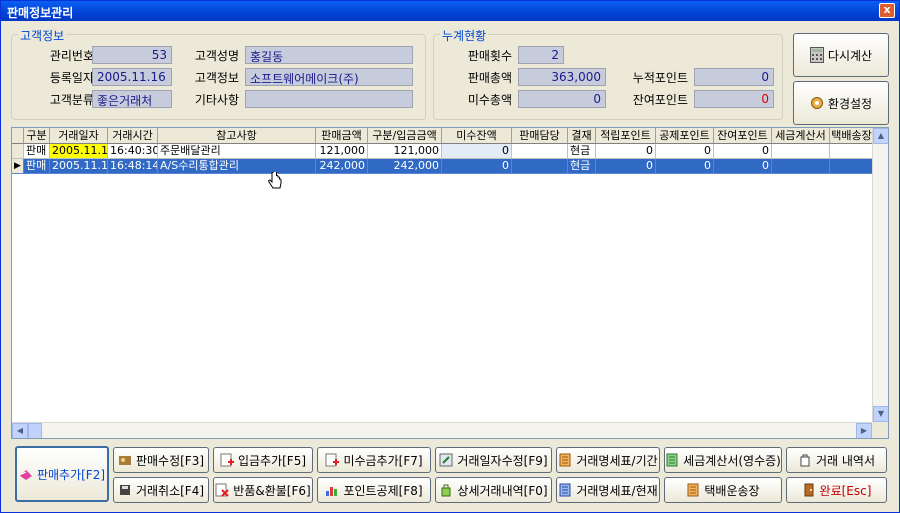 The height and width of the screenshot is (513, 900). What do you see at coordinates (329, 77) in the screenshot?
I see `customer-detail-field: 소프트웨어메이크(주)` at bounding box center [329, 77].